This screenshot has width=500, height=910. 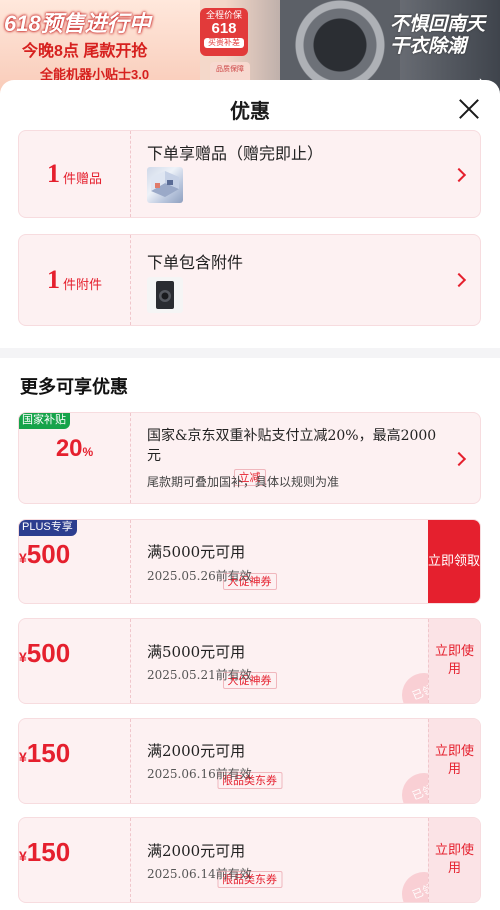 I want to click on accessory-count-unit: 件附件, so click(x=82, y=285).